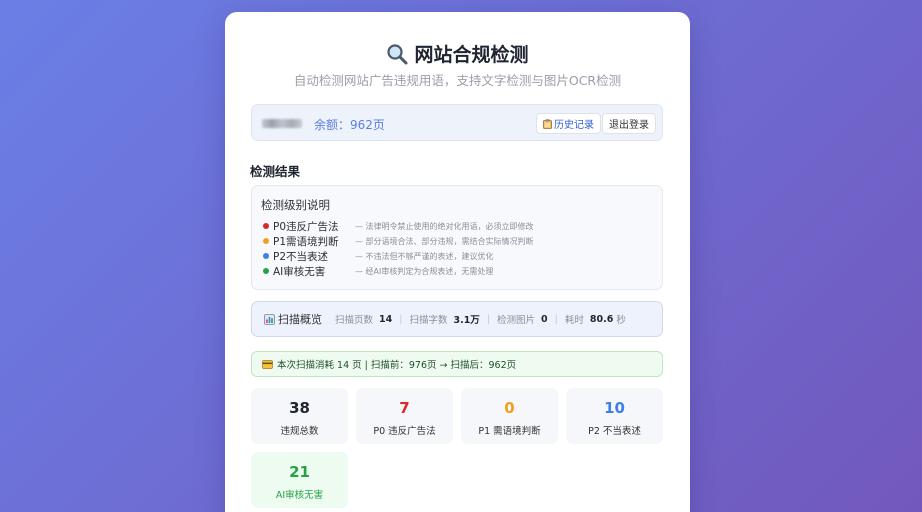 Image resolution: width=922 pixels, height=512 pixels. I want to click on stat-label: P2 不当表述, so click(614, 431).